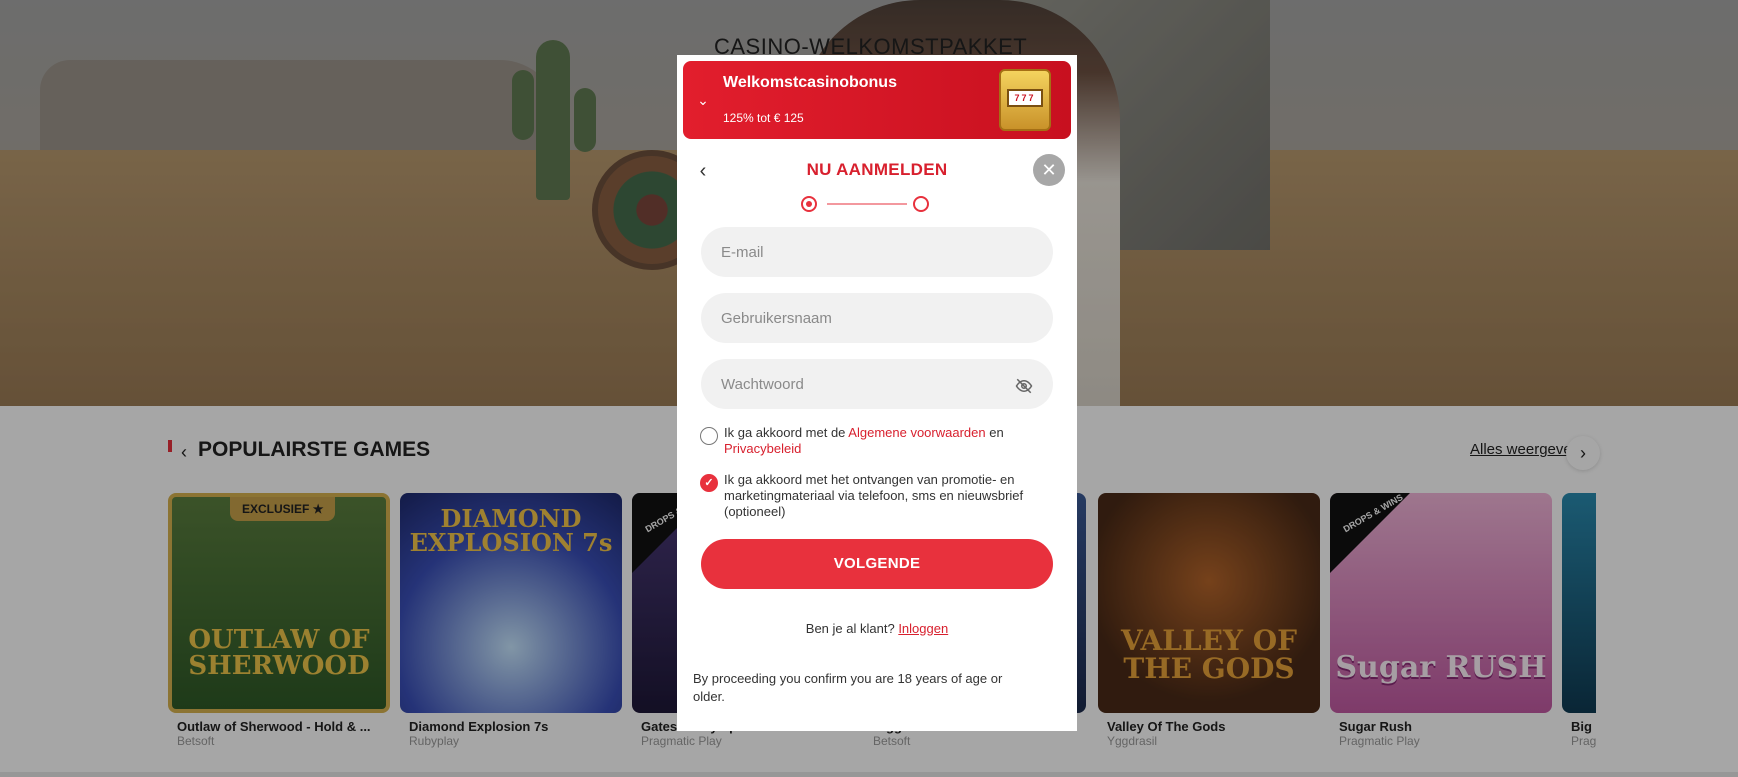 The height and width of the screenshot is (777, 1738). Describe the element at coordinates (709, 436) in the screenshot. I see `terms-checkbox` at that location.